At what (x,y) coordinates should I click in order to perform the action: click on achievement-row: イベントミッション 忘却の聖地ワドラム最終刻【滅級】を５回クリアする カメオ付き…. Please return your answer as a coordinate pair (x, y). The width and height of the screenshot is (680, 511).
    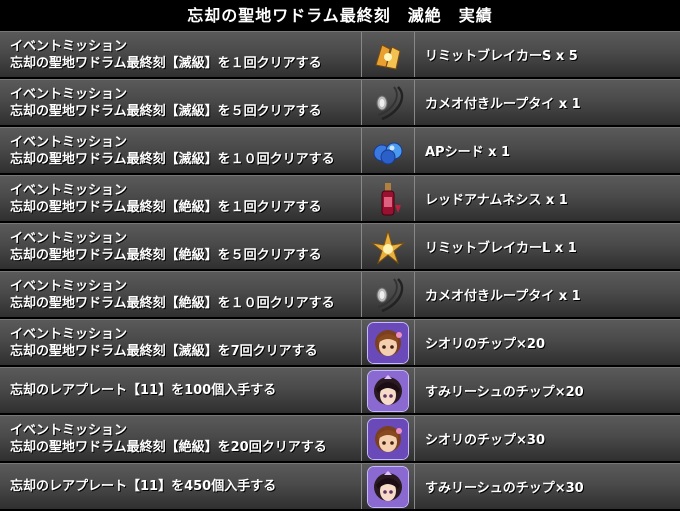
    Looking at the image, I should click on (340, 102).